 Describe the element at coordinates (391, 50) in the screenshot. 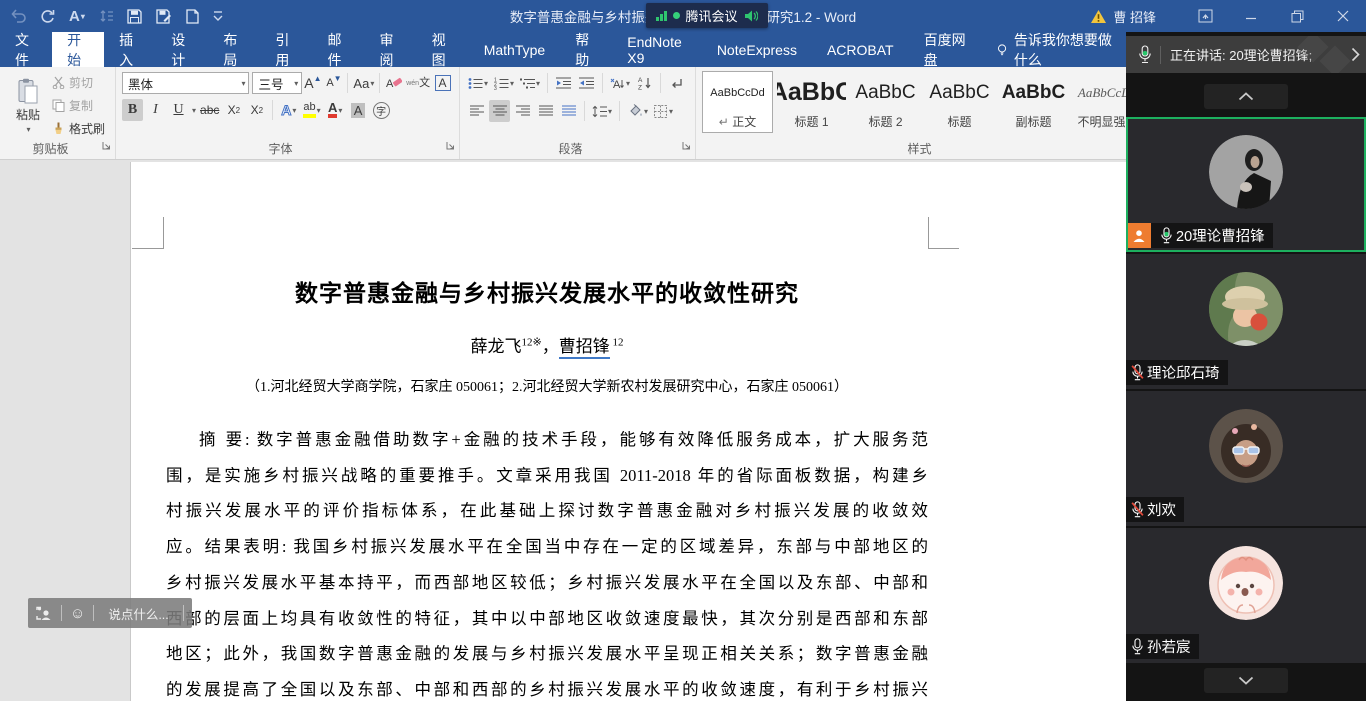

I see `tab-review: 审阅` at that location.